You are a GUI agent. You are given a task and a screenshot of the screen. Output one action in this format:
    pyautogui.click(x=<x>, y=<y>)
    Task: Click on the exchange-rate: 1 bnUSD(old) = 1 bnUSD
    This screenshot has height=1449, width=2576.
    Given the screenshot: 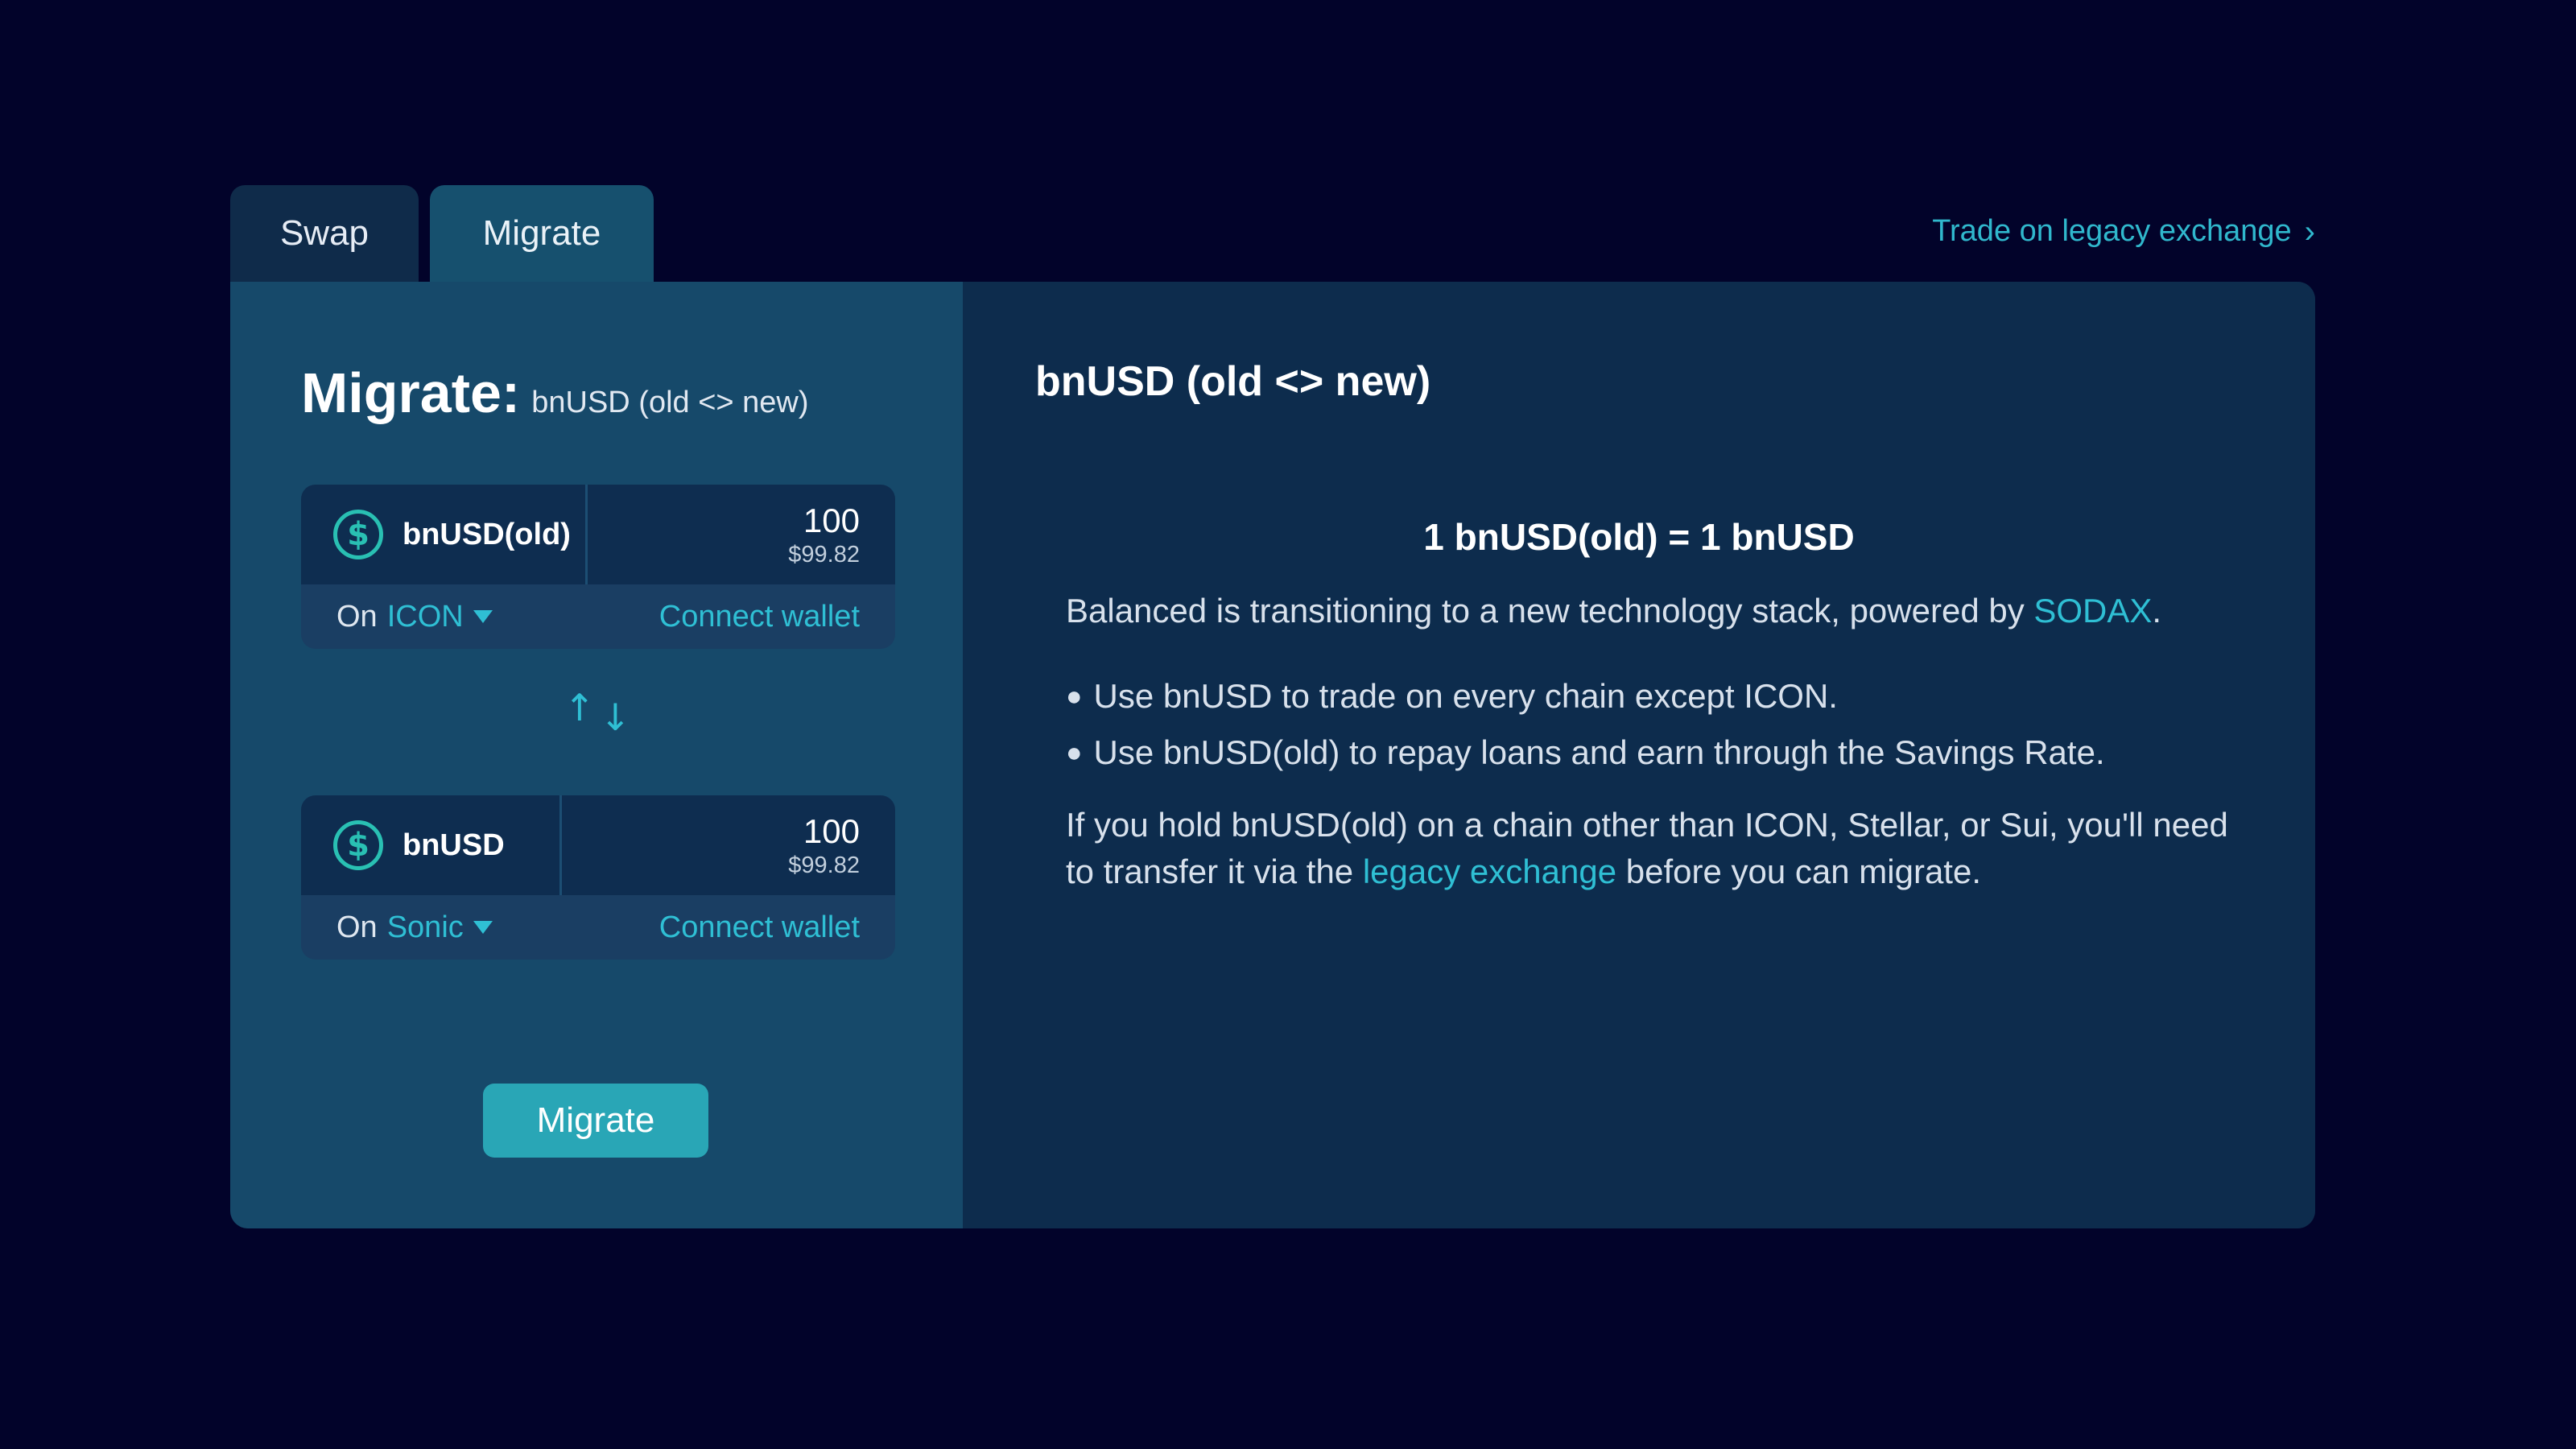 What is the action you would take?
    pyautogui.click(x=1639, y=537)
    